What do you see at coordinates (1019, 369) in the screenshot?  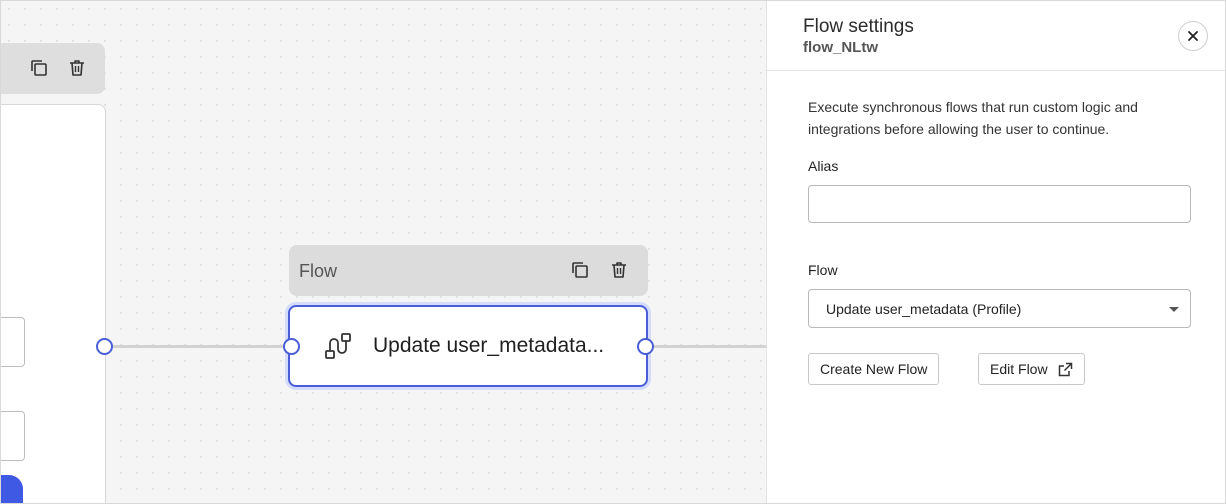 I see `edit-flow-label: Edit Flow` at bounding box center [1019, 369].